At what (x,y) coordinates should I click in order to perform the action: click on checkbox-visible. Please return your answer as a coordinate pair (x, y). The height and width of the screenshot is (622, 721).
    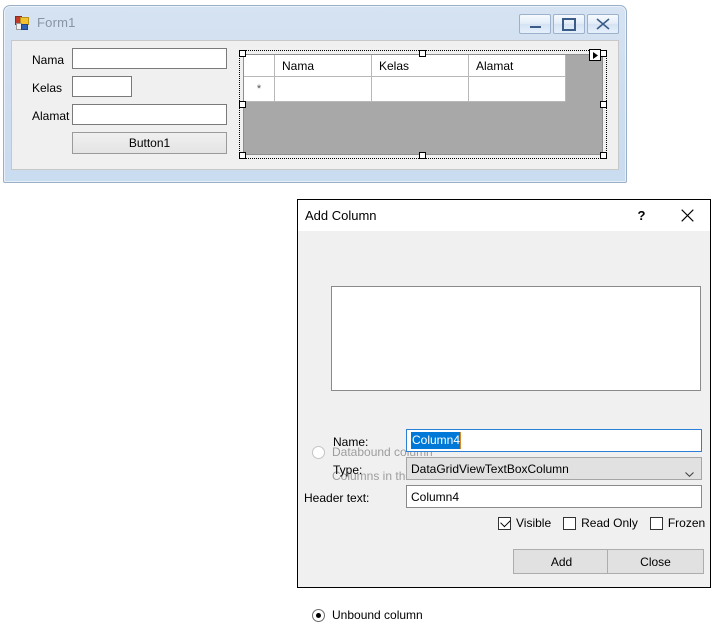
    Looking at the image, I should click on (504, 523).